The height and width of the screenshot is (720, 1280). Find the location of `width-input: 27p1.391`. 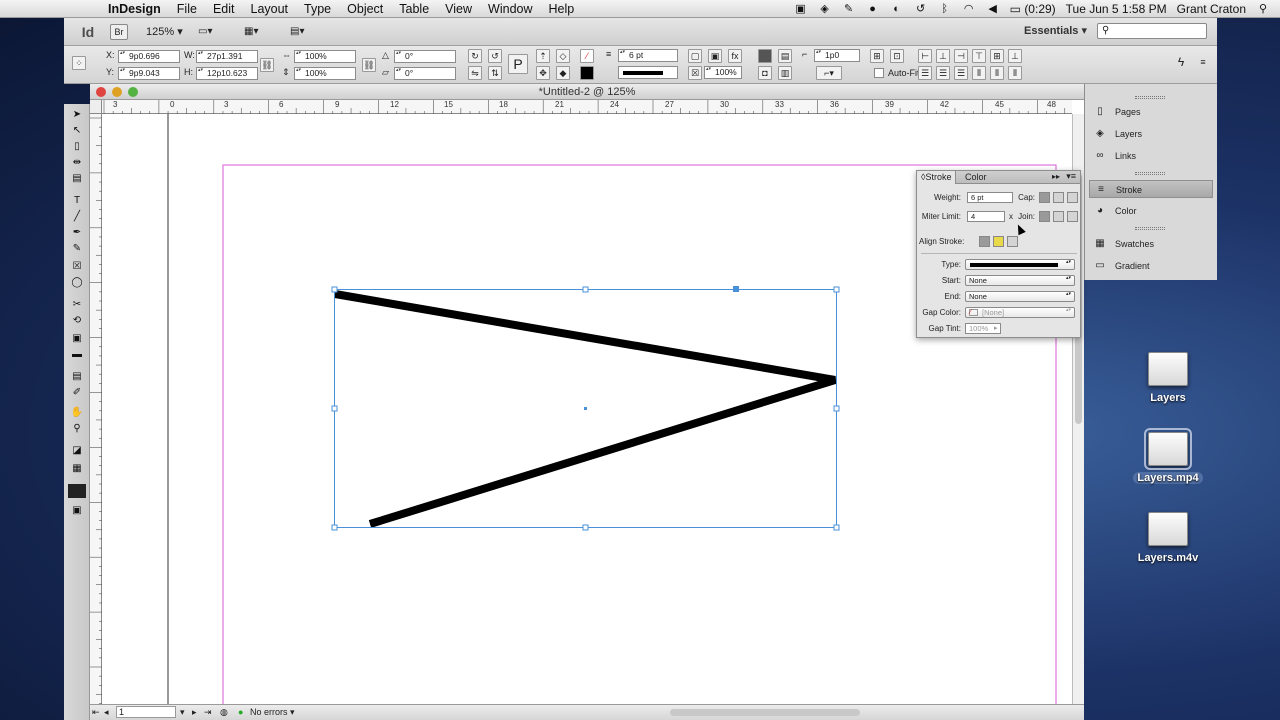

width-input: 27p1.391 is located at coordinates (227, 56).